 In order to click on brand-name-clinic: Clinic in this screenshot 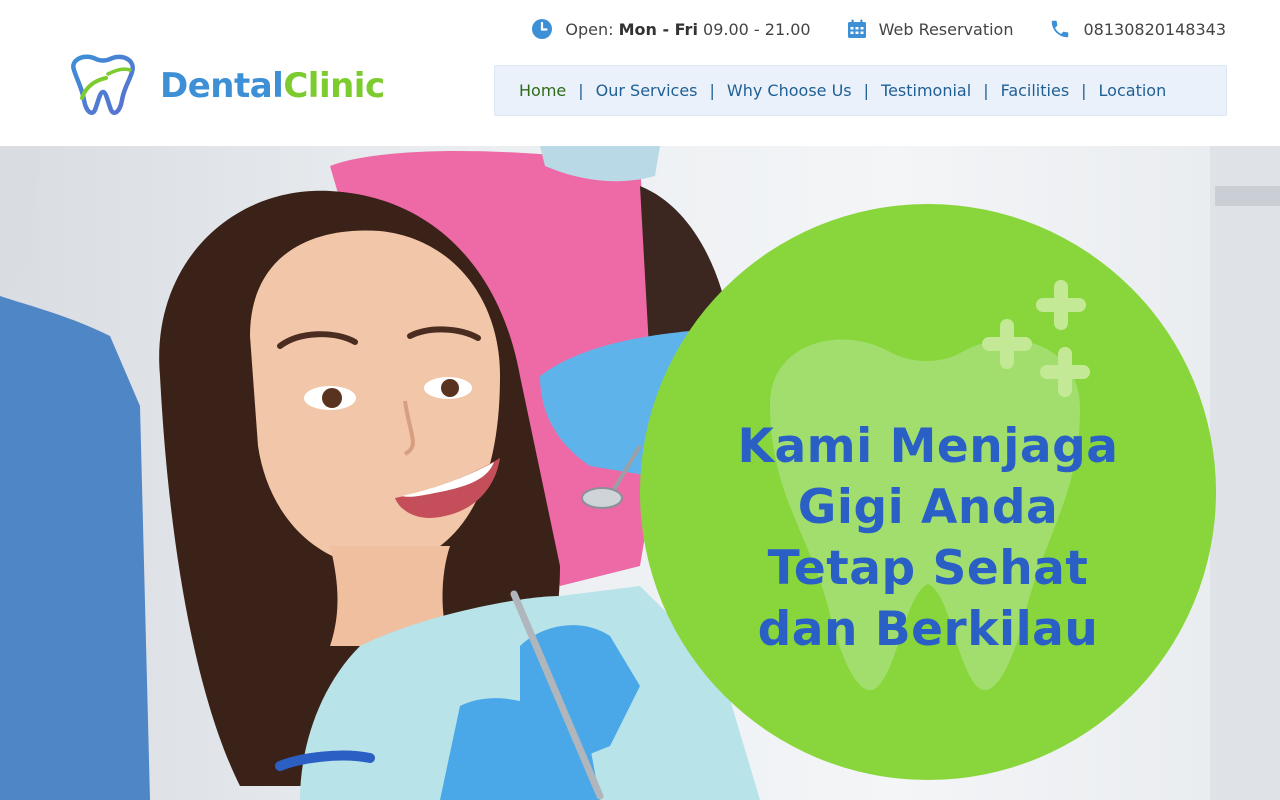, I will do `click(334, 86)`.